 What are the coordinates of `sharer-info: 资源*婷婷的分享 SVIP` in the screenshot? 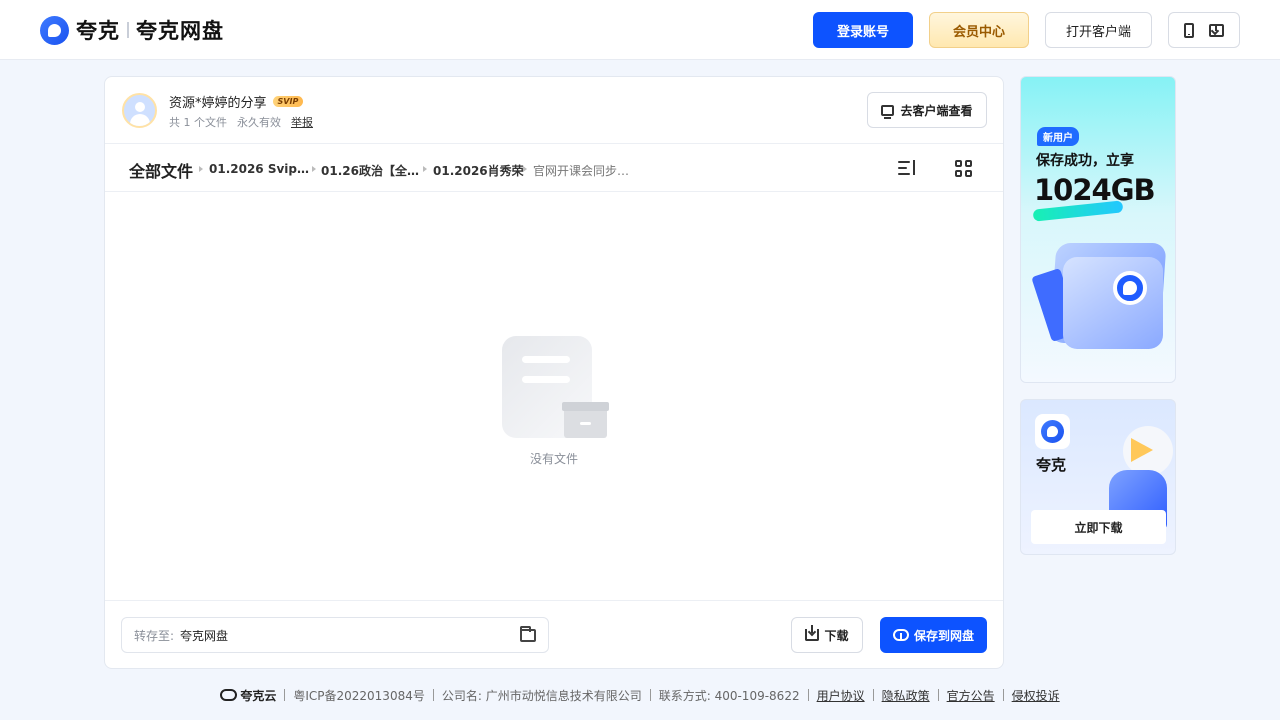 It's located at (236, 101).